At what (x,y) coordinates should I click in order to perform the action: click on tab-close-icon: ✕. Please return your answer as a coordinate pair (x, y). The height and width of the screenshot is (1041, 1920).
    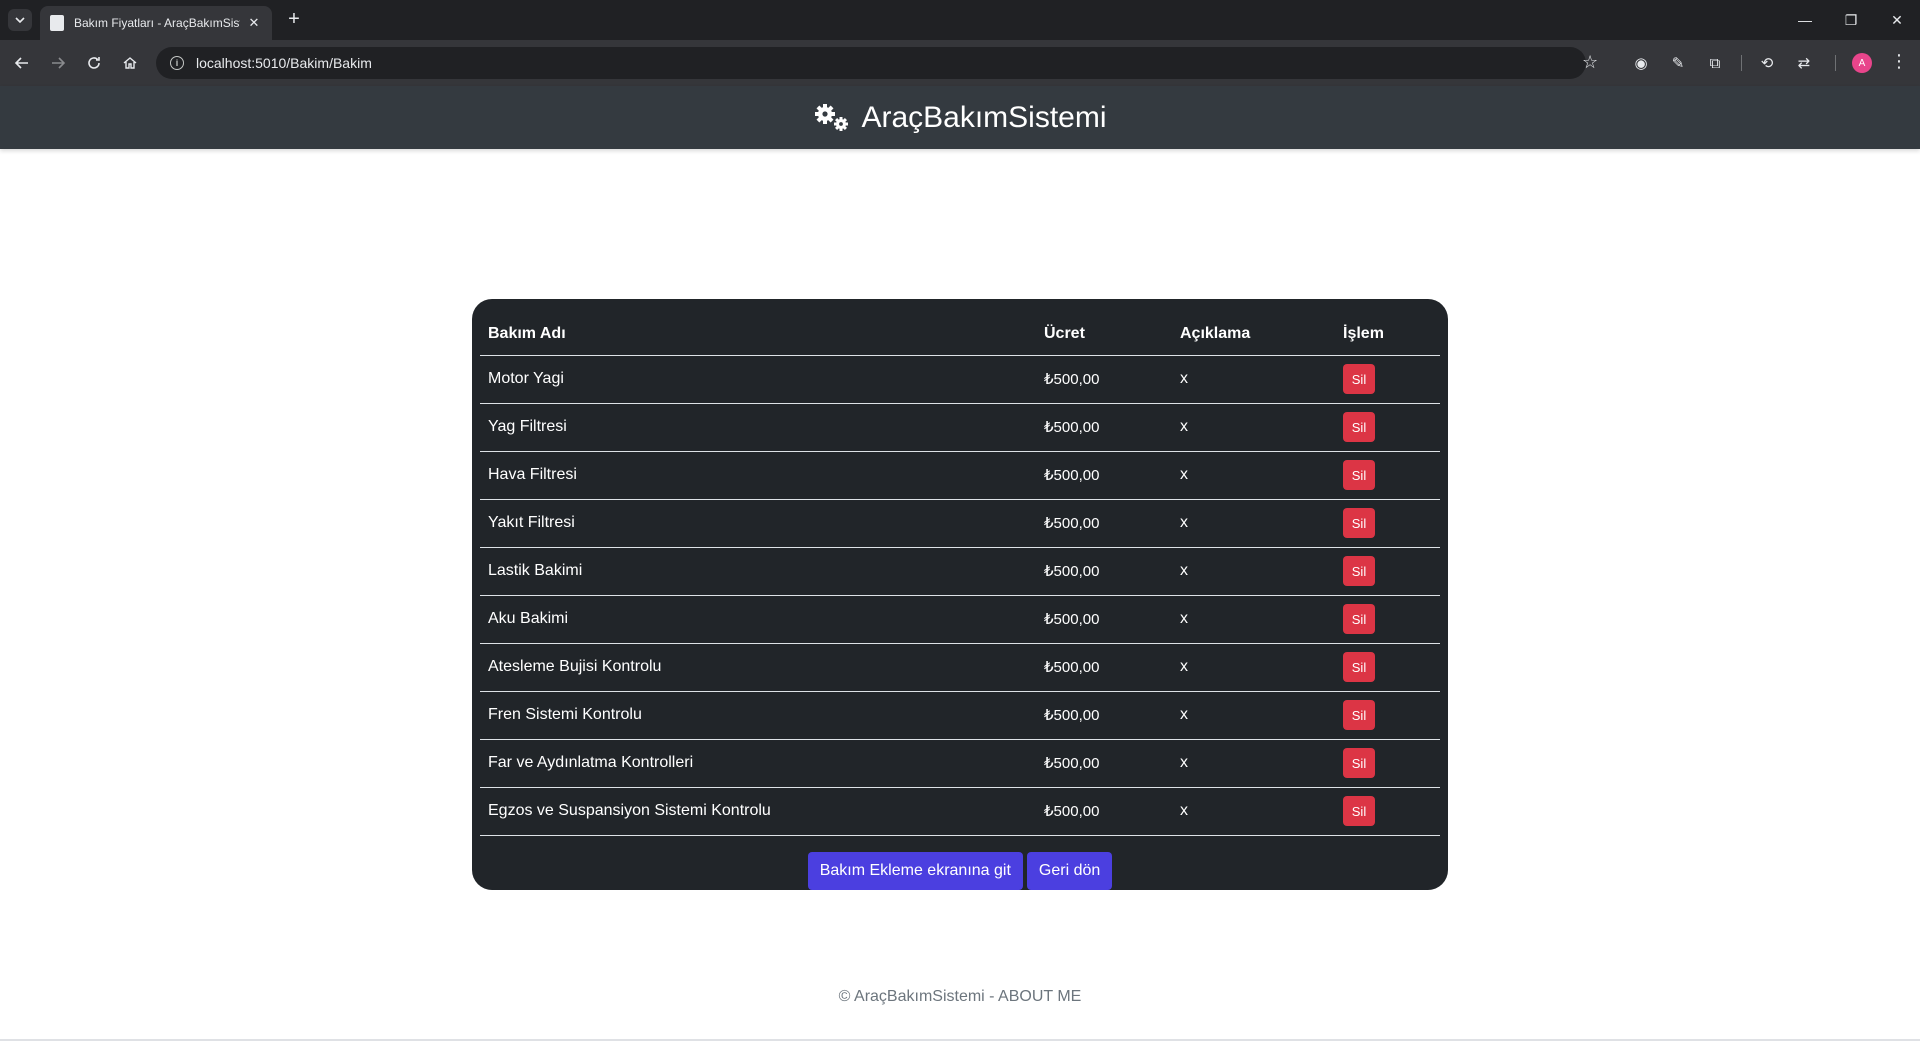
    Looking at the image, I should click on (254, 23).